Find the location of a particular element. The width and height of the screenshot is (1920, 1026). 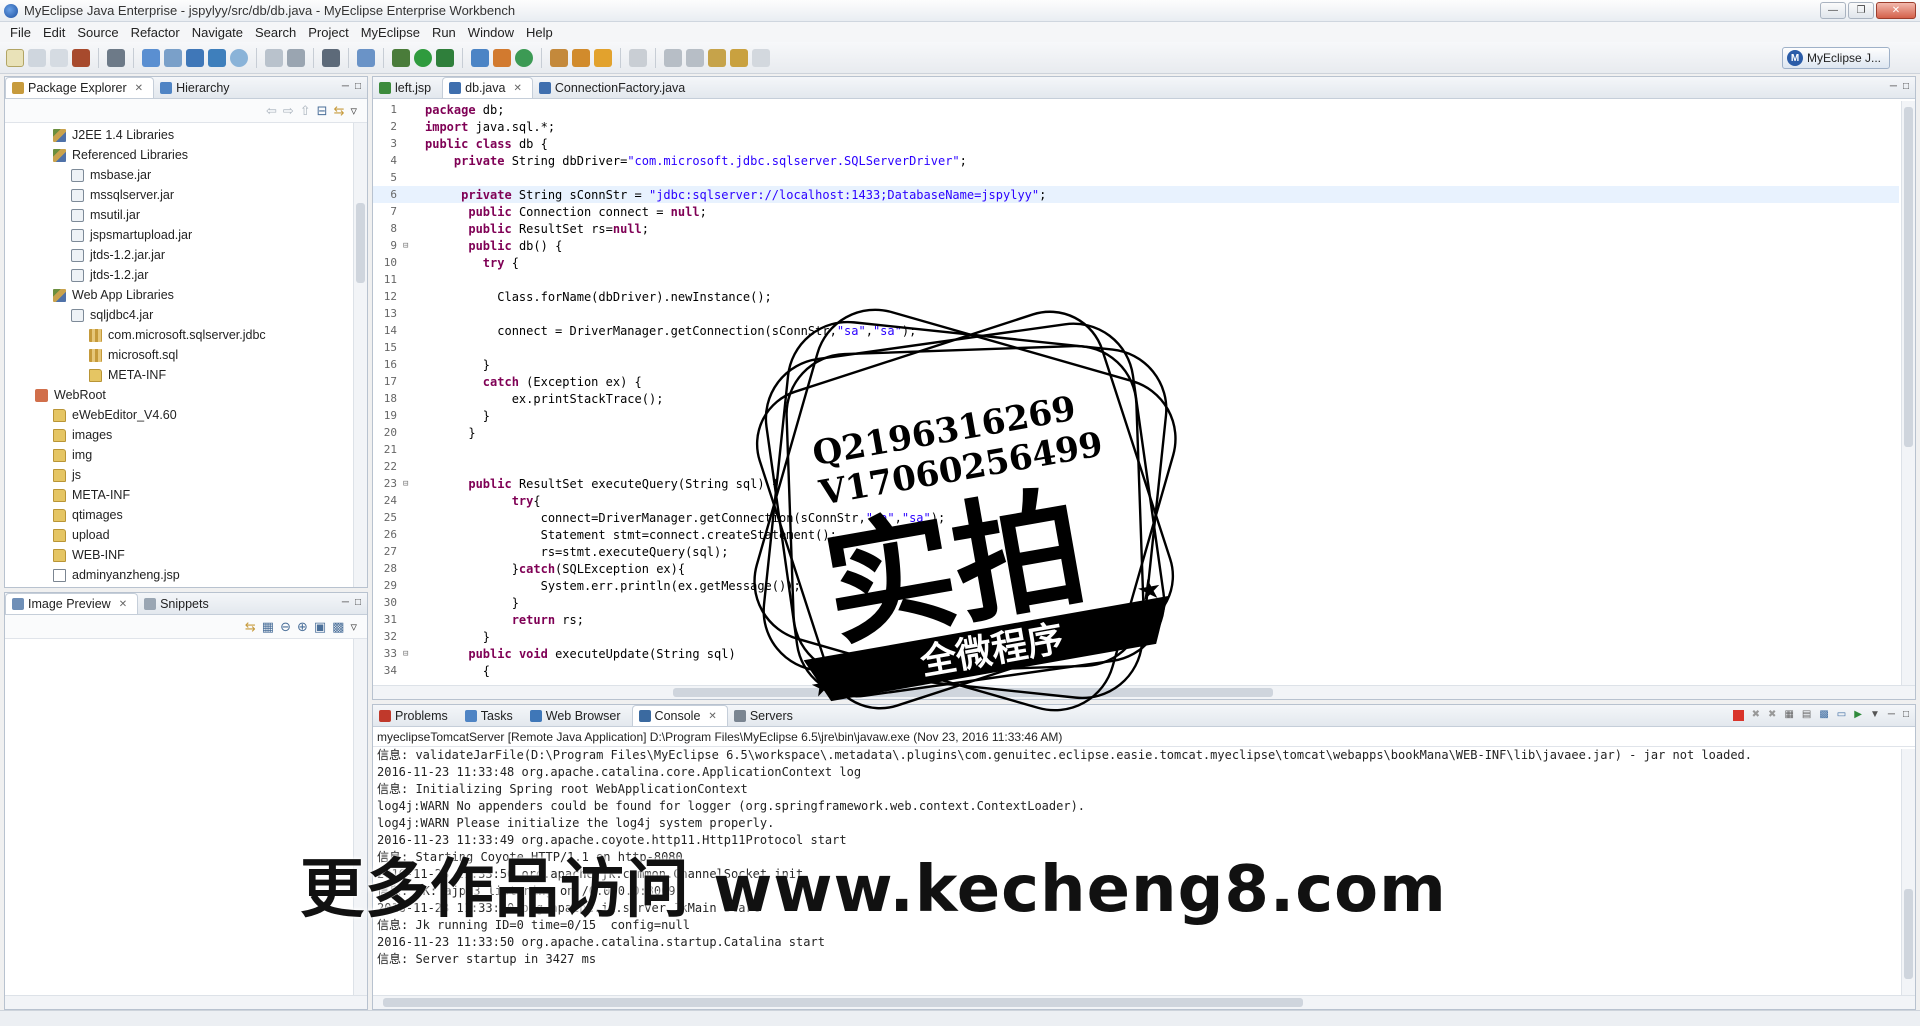

tree-item: Web App Libraries is located at coordinates (186, 295).